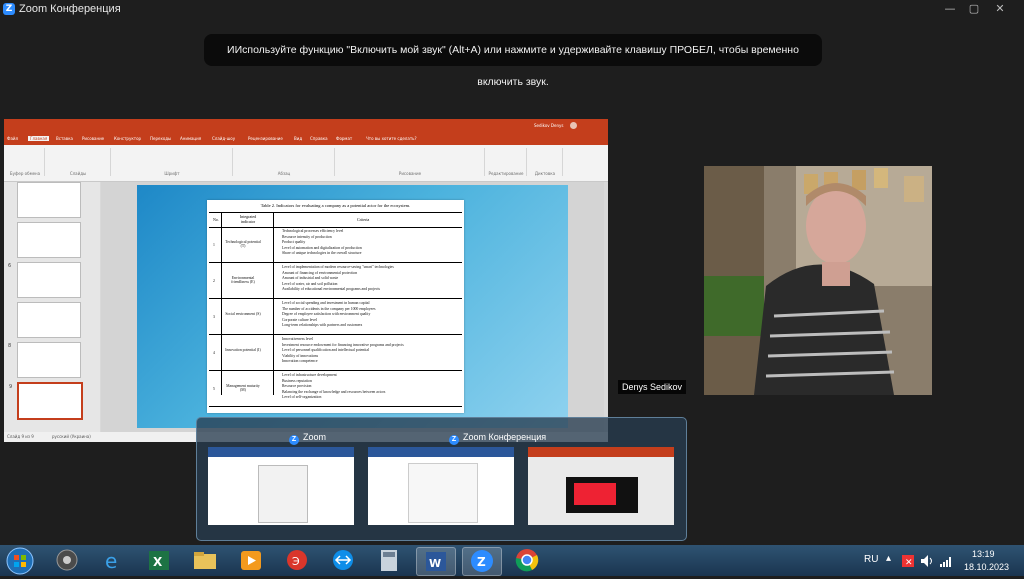 The height and width of the screenshot is (579, 1024). What do you see at coordinates (871, 559) in the screenshot?
I see `language-indicator: RU` at bounding box center [871, 559].